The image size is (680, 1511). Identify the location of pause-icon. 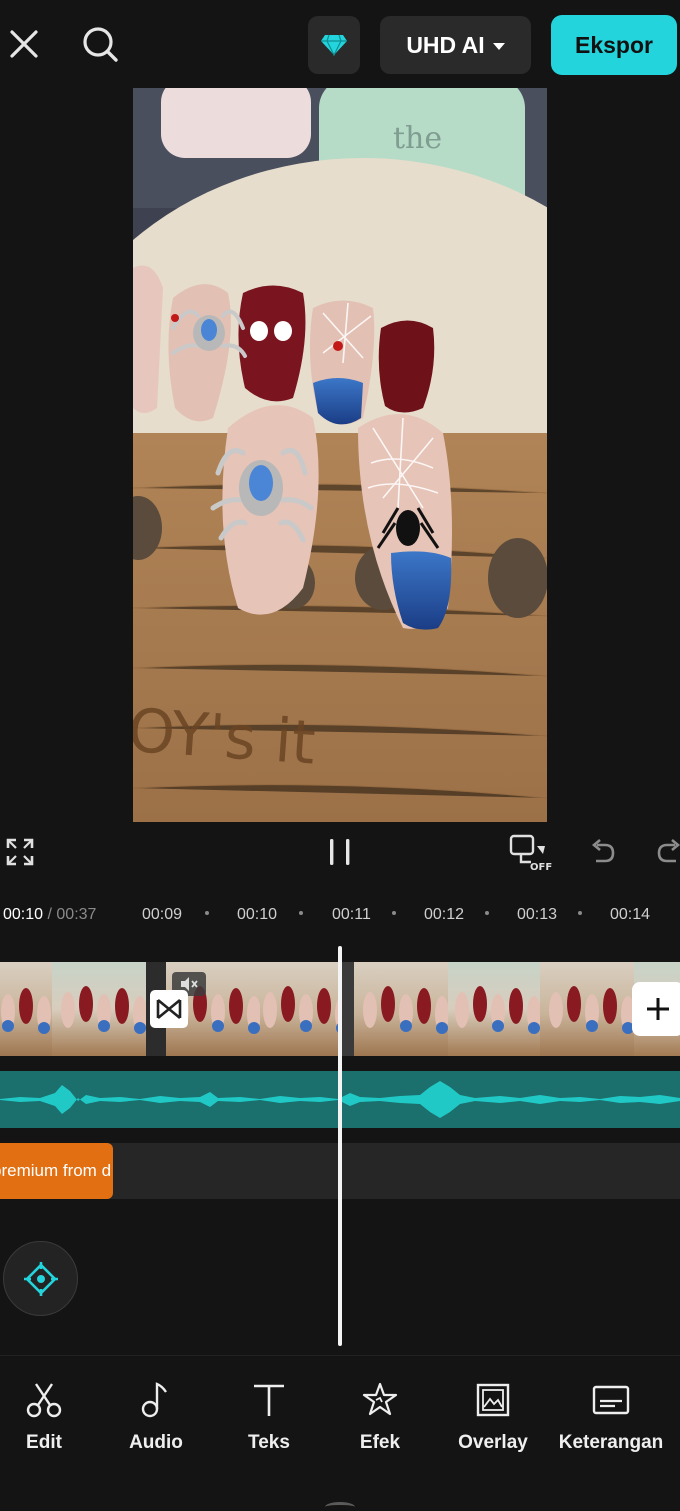
(340, 852).